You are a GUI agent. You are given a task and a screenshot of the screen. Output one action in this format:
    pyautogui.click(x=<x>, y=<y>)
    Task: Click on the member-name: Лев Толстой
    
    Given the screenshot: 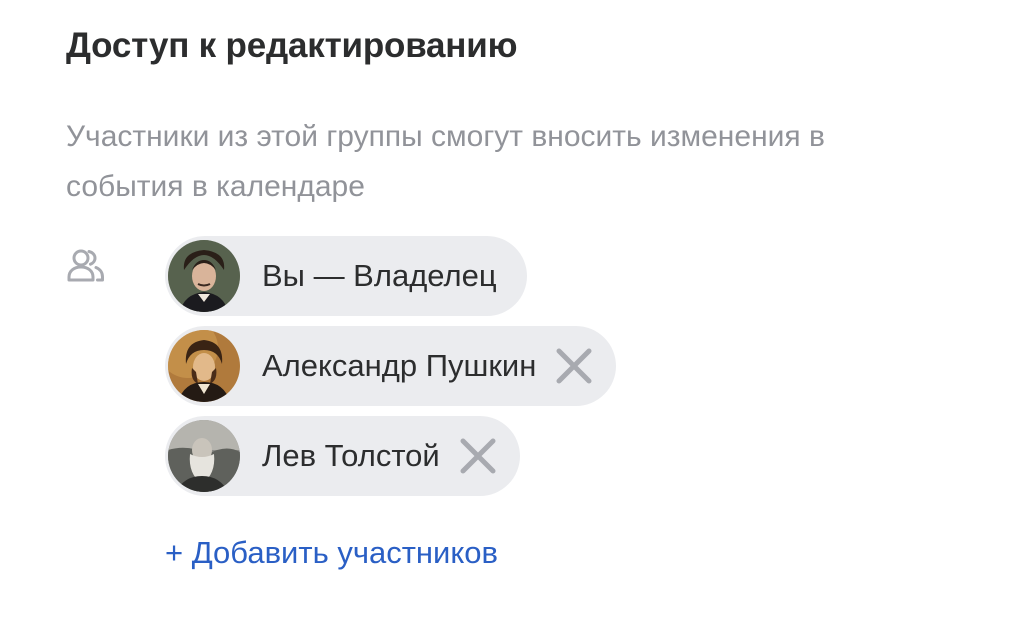 What is the action you would take?
    pyautogui.click(x=351, y=455)
    